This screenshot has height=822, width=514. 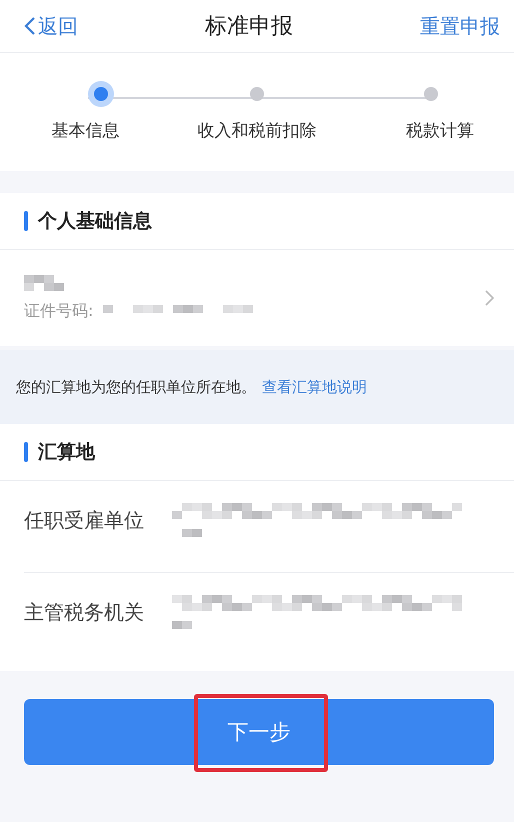 I want to click on page-title: 标准申报, so click(x=249, y=27).